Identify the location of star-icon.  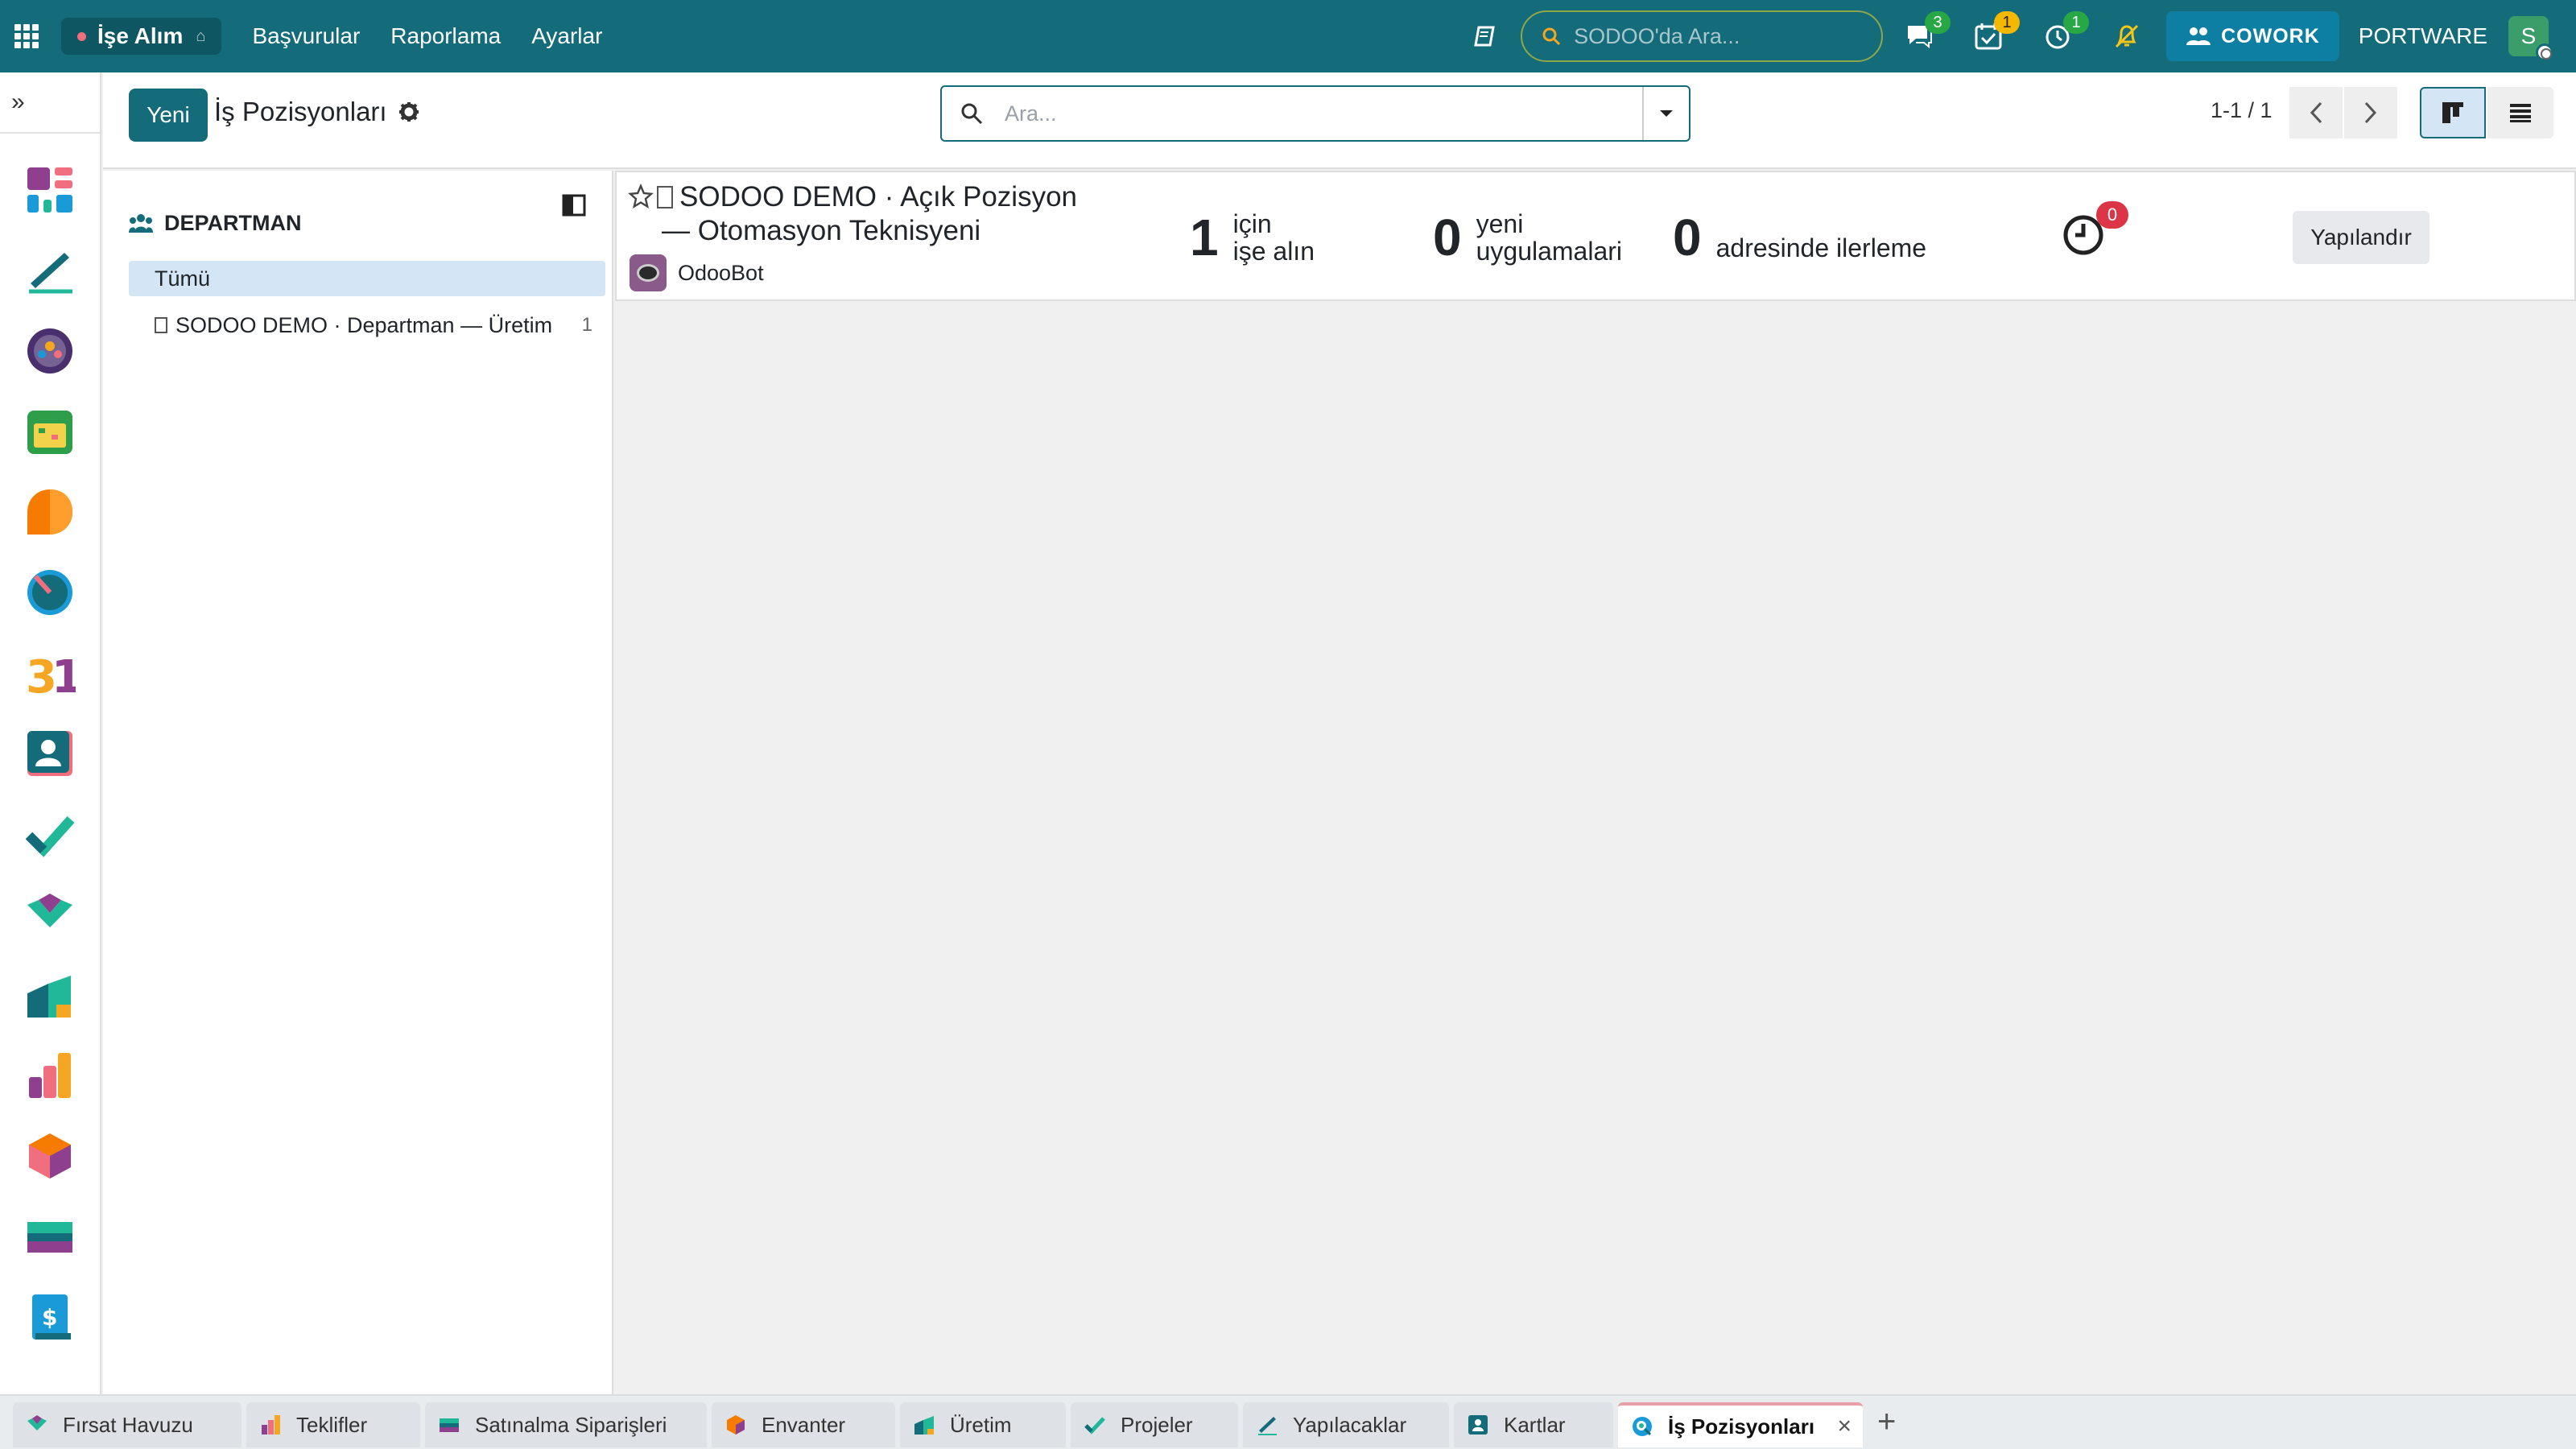
(641, 196).